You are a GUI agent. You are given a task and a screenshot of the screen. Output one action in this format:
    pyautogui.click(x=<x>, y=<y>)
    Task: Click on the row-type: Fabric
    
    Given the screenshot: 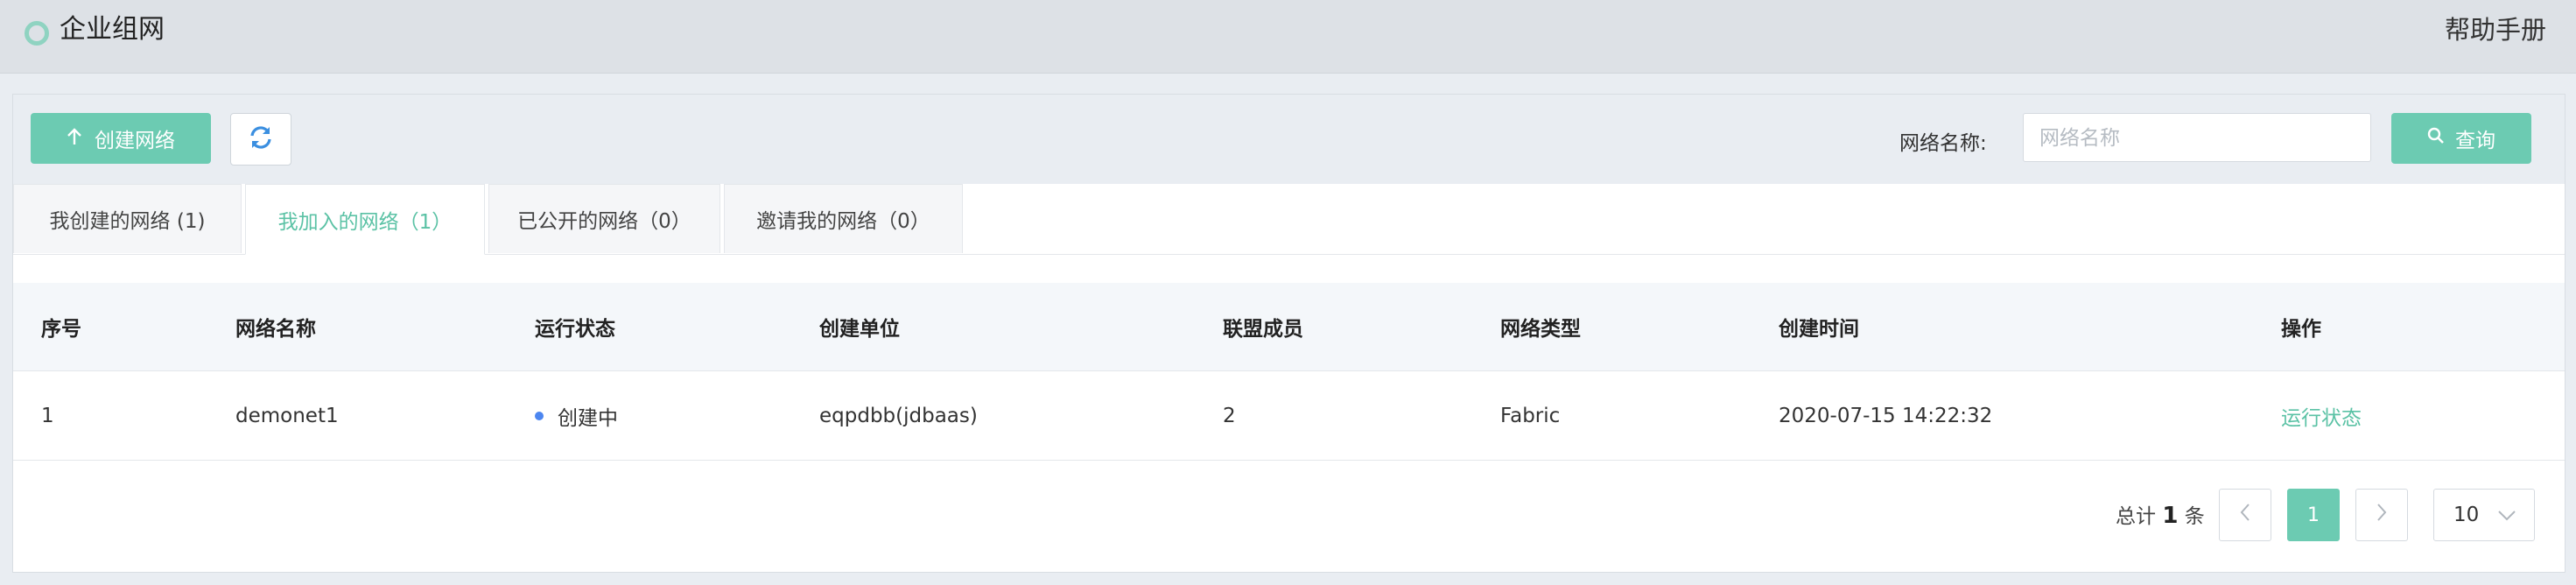 What is the action you would take?
    pyautogui.click(x=1530, y=415)
    